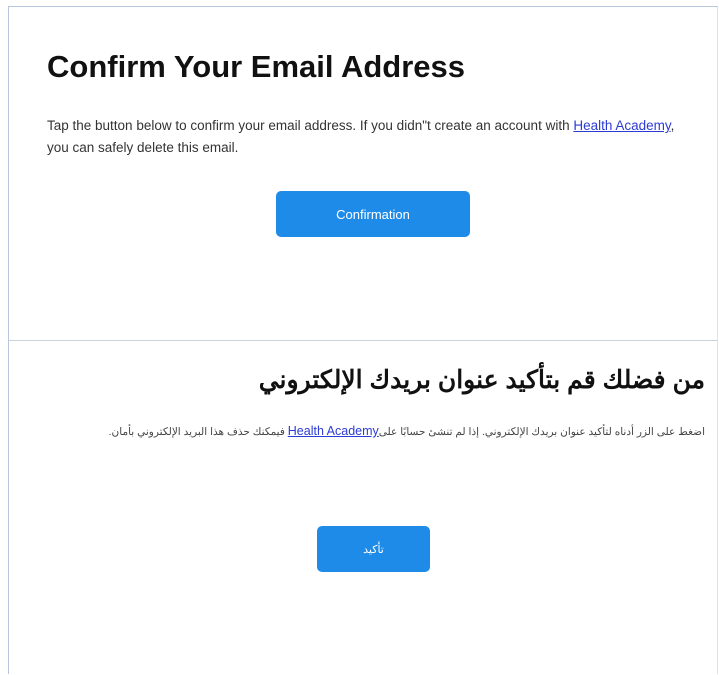 Image resolution: width=719 pixels, height=675 pixels. I want to click on health-academy-link-en: Health Academy, so click(621, 125).